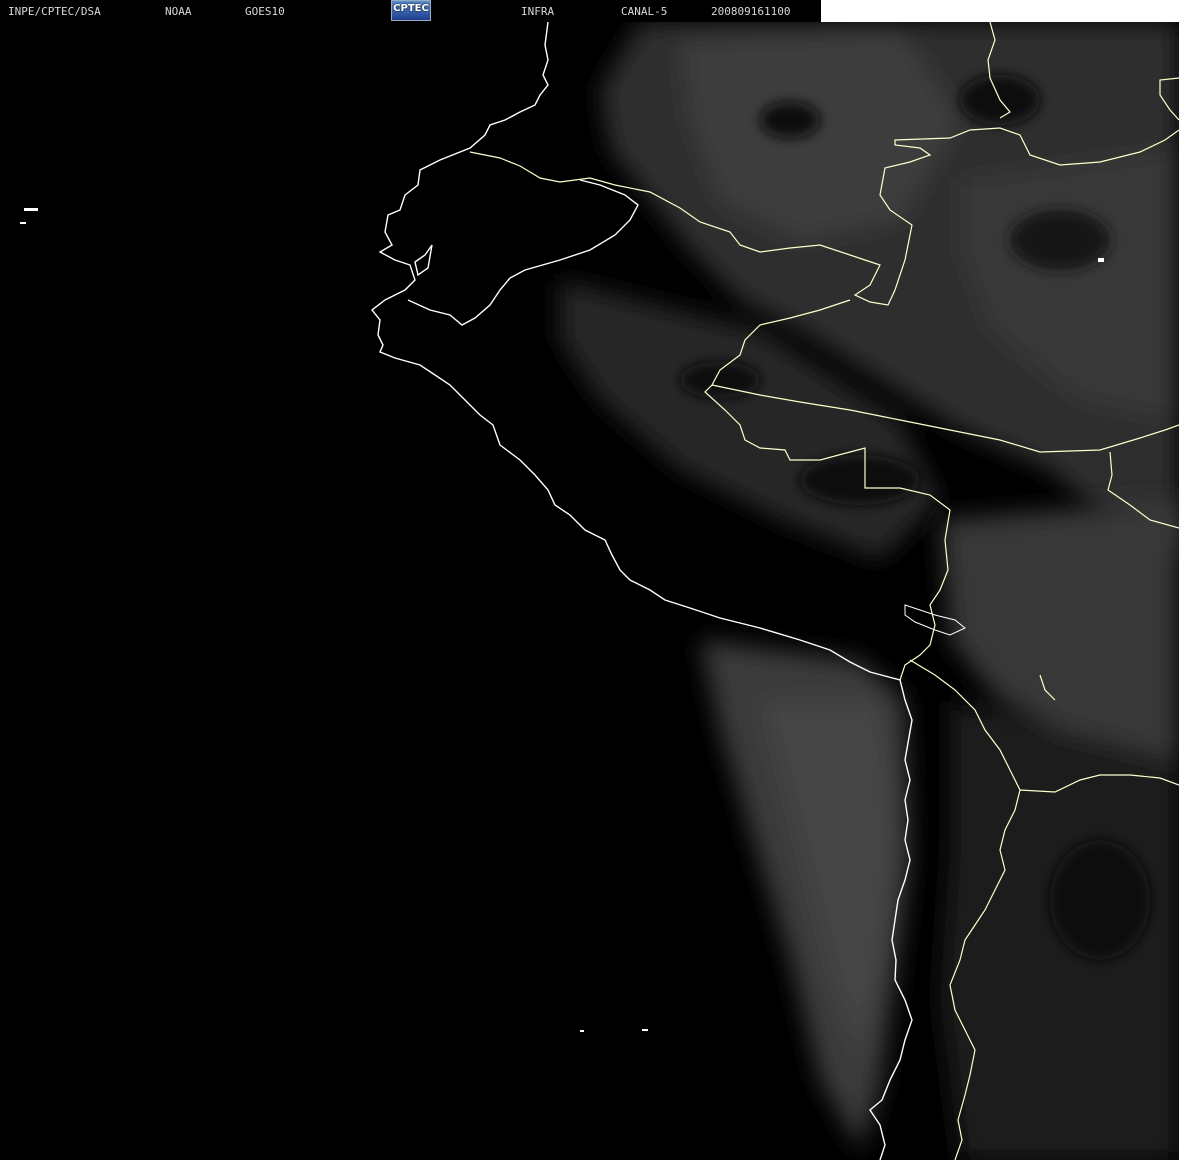 This screenshot has width=1179, height=1160. I want to click on source-label: INPE/CPTEC/DSA, so click(54, 11).